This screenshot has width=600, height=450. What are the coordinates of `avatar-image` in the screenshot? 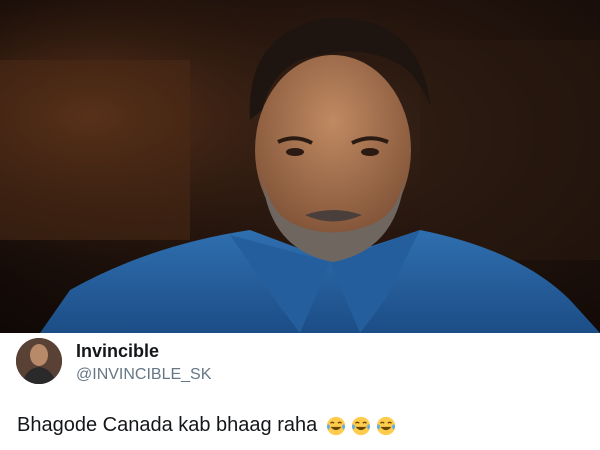 It's located at (39, 361).